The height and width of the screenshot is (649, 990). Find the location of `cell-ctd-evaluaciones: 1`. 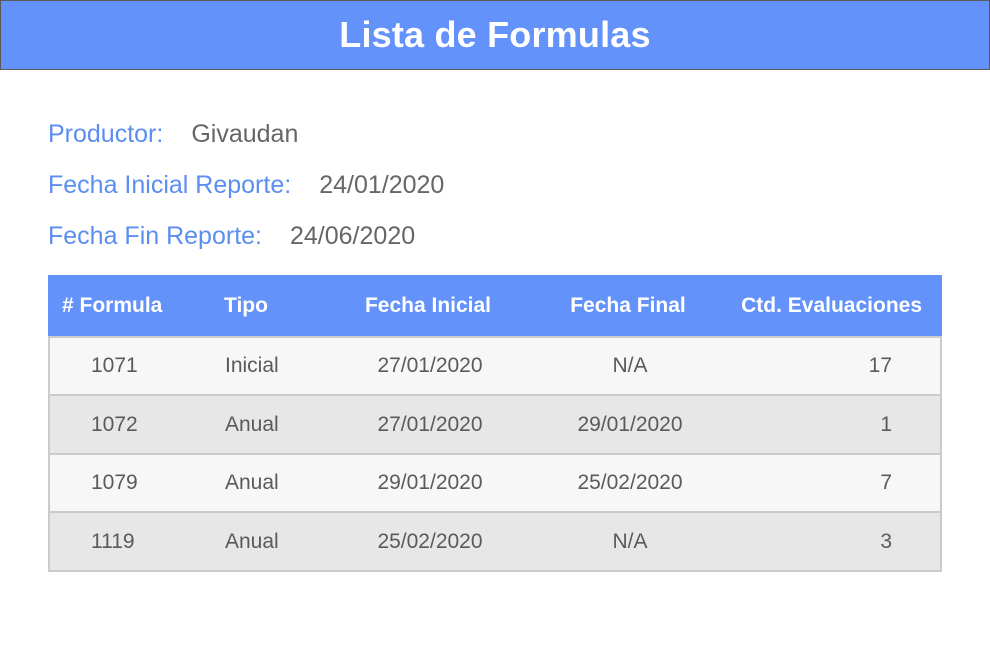

cell-ctd-evaluaciones: 1 is located at coordinates (886, 424).